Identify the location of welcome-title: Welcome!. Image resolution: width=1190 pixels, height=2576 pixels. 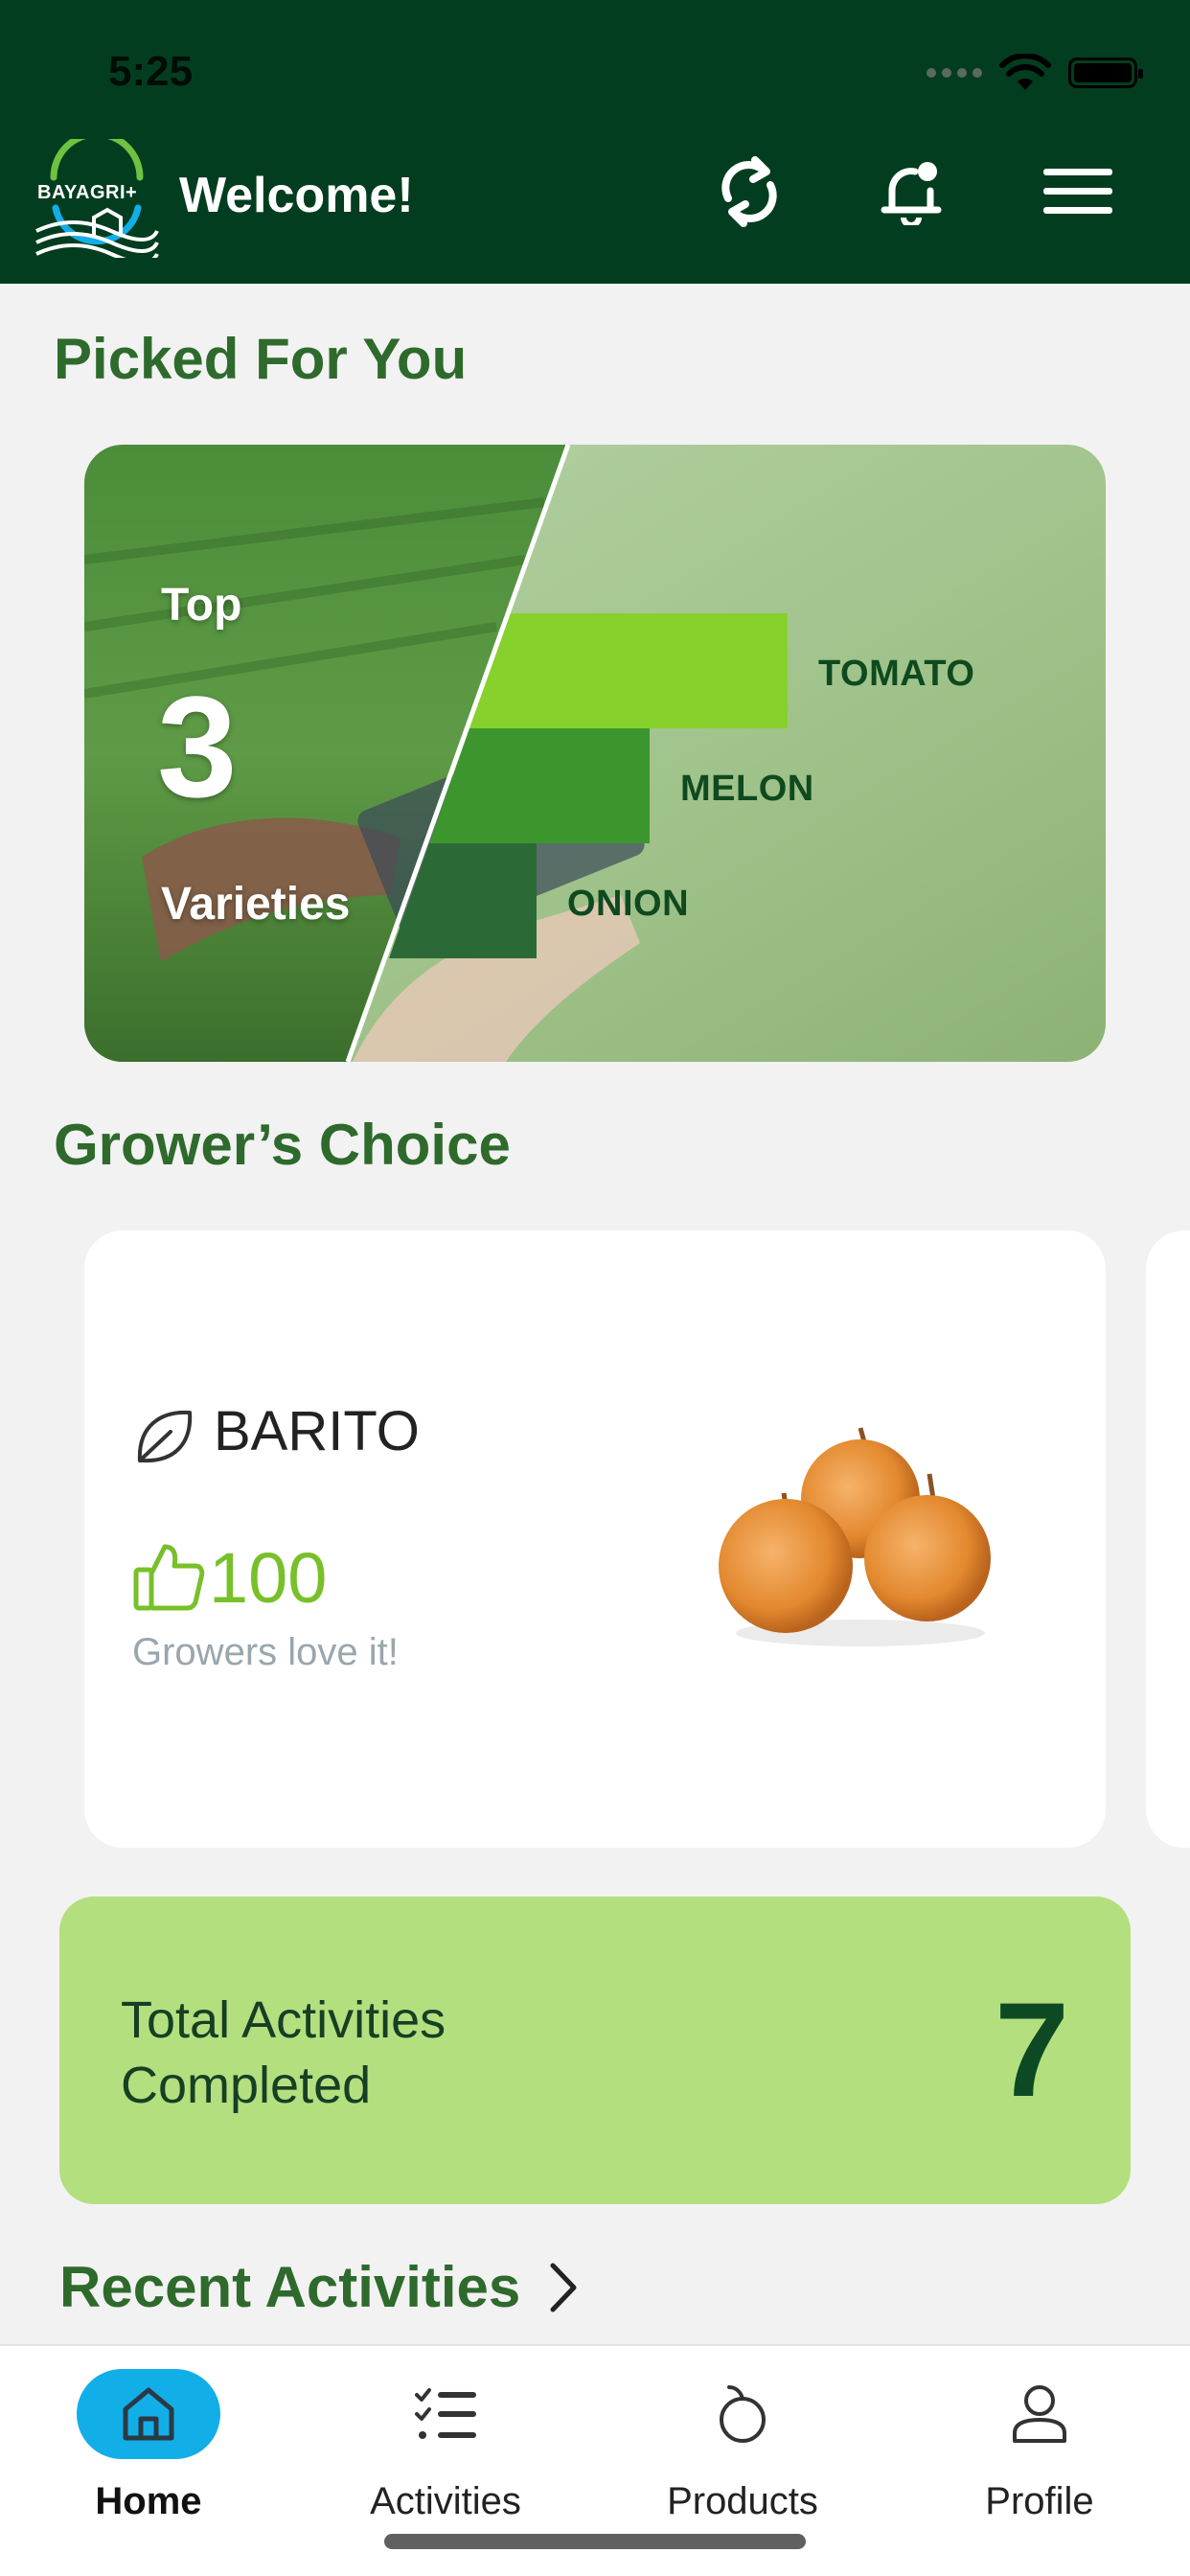
(296, 195).